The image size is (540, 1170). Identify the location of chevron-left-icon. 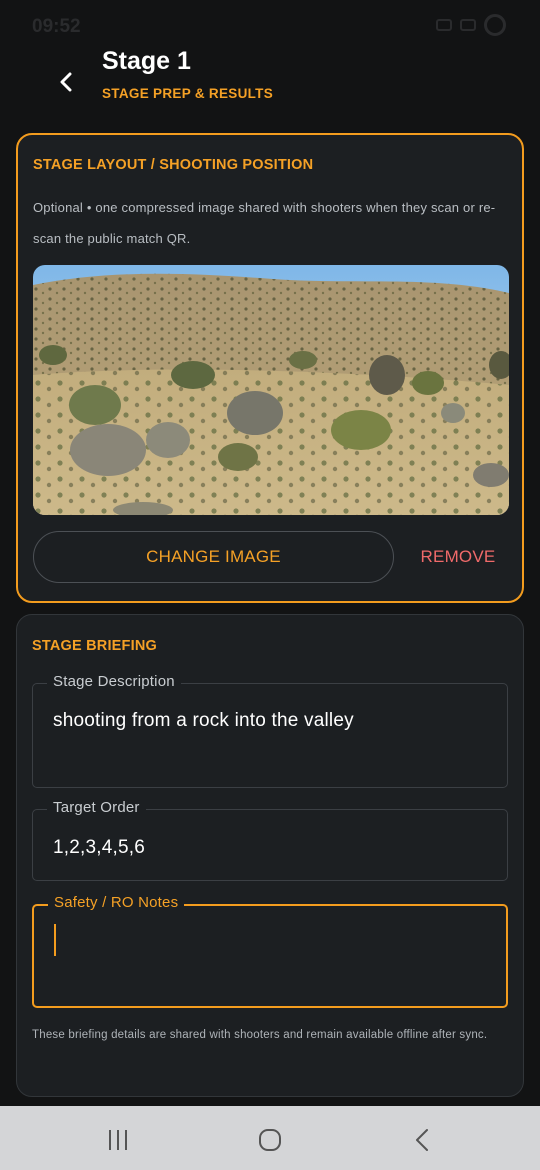
(66, 82).